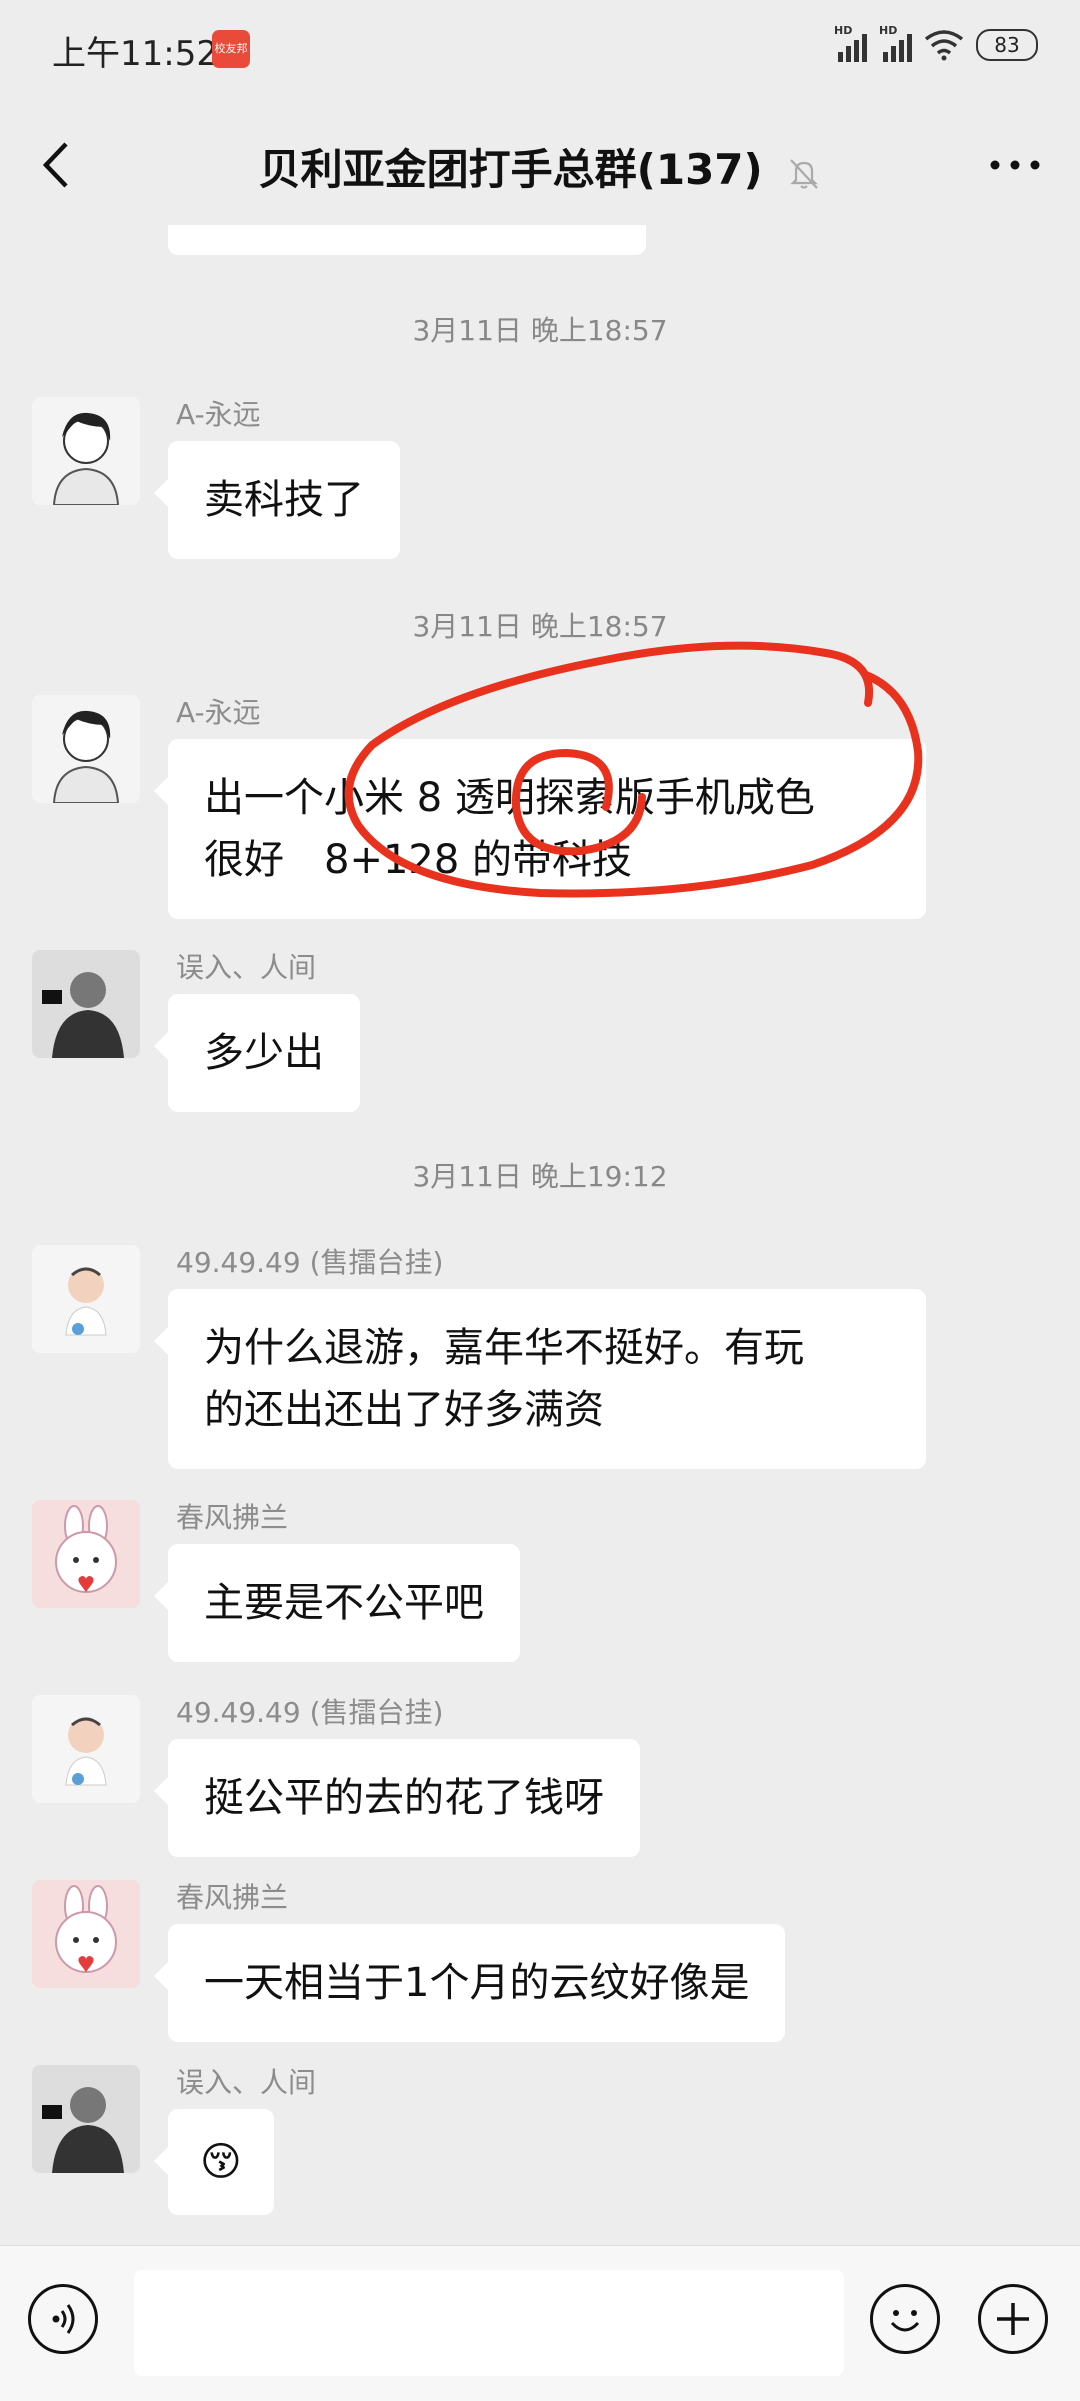 This screenshot has height=2401, width=1080. I want to click on partial-message-bubble, so click(407, 240).